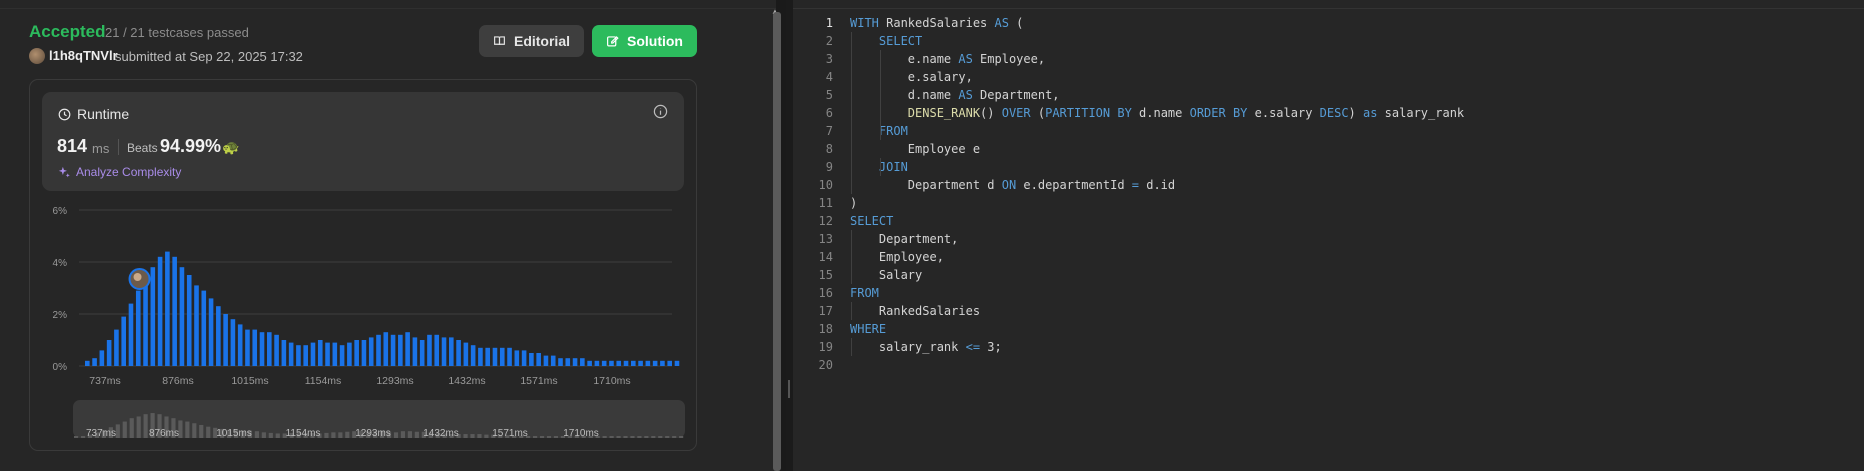 The image size is (1864, 471). Describe the element at coordinates (660, 111) in the screenshot. I see `info-icon` at that location.